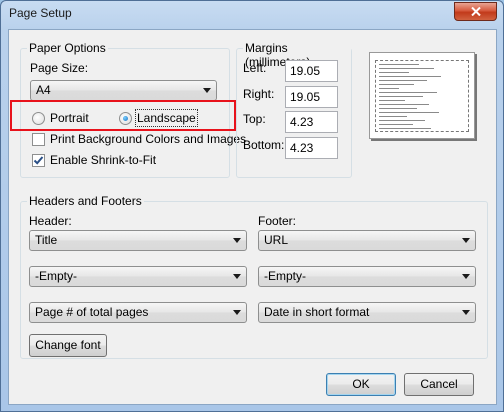 The height and width of the screenshot is (412, 504). I want to click on shrink-to-fit-checkbox, so click(38, 160).